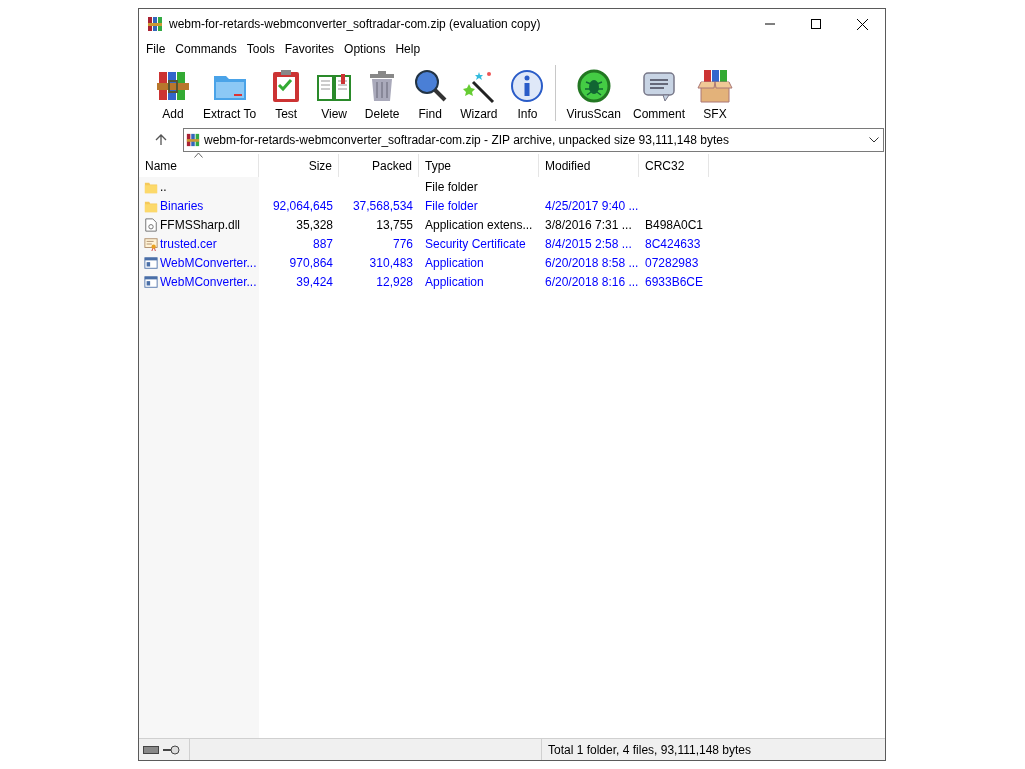 The width and height of the screenshot is (1025, 769). I want to click on toolbar-button: View, so click(334, 93).